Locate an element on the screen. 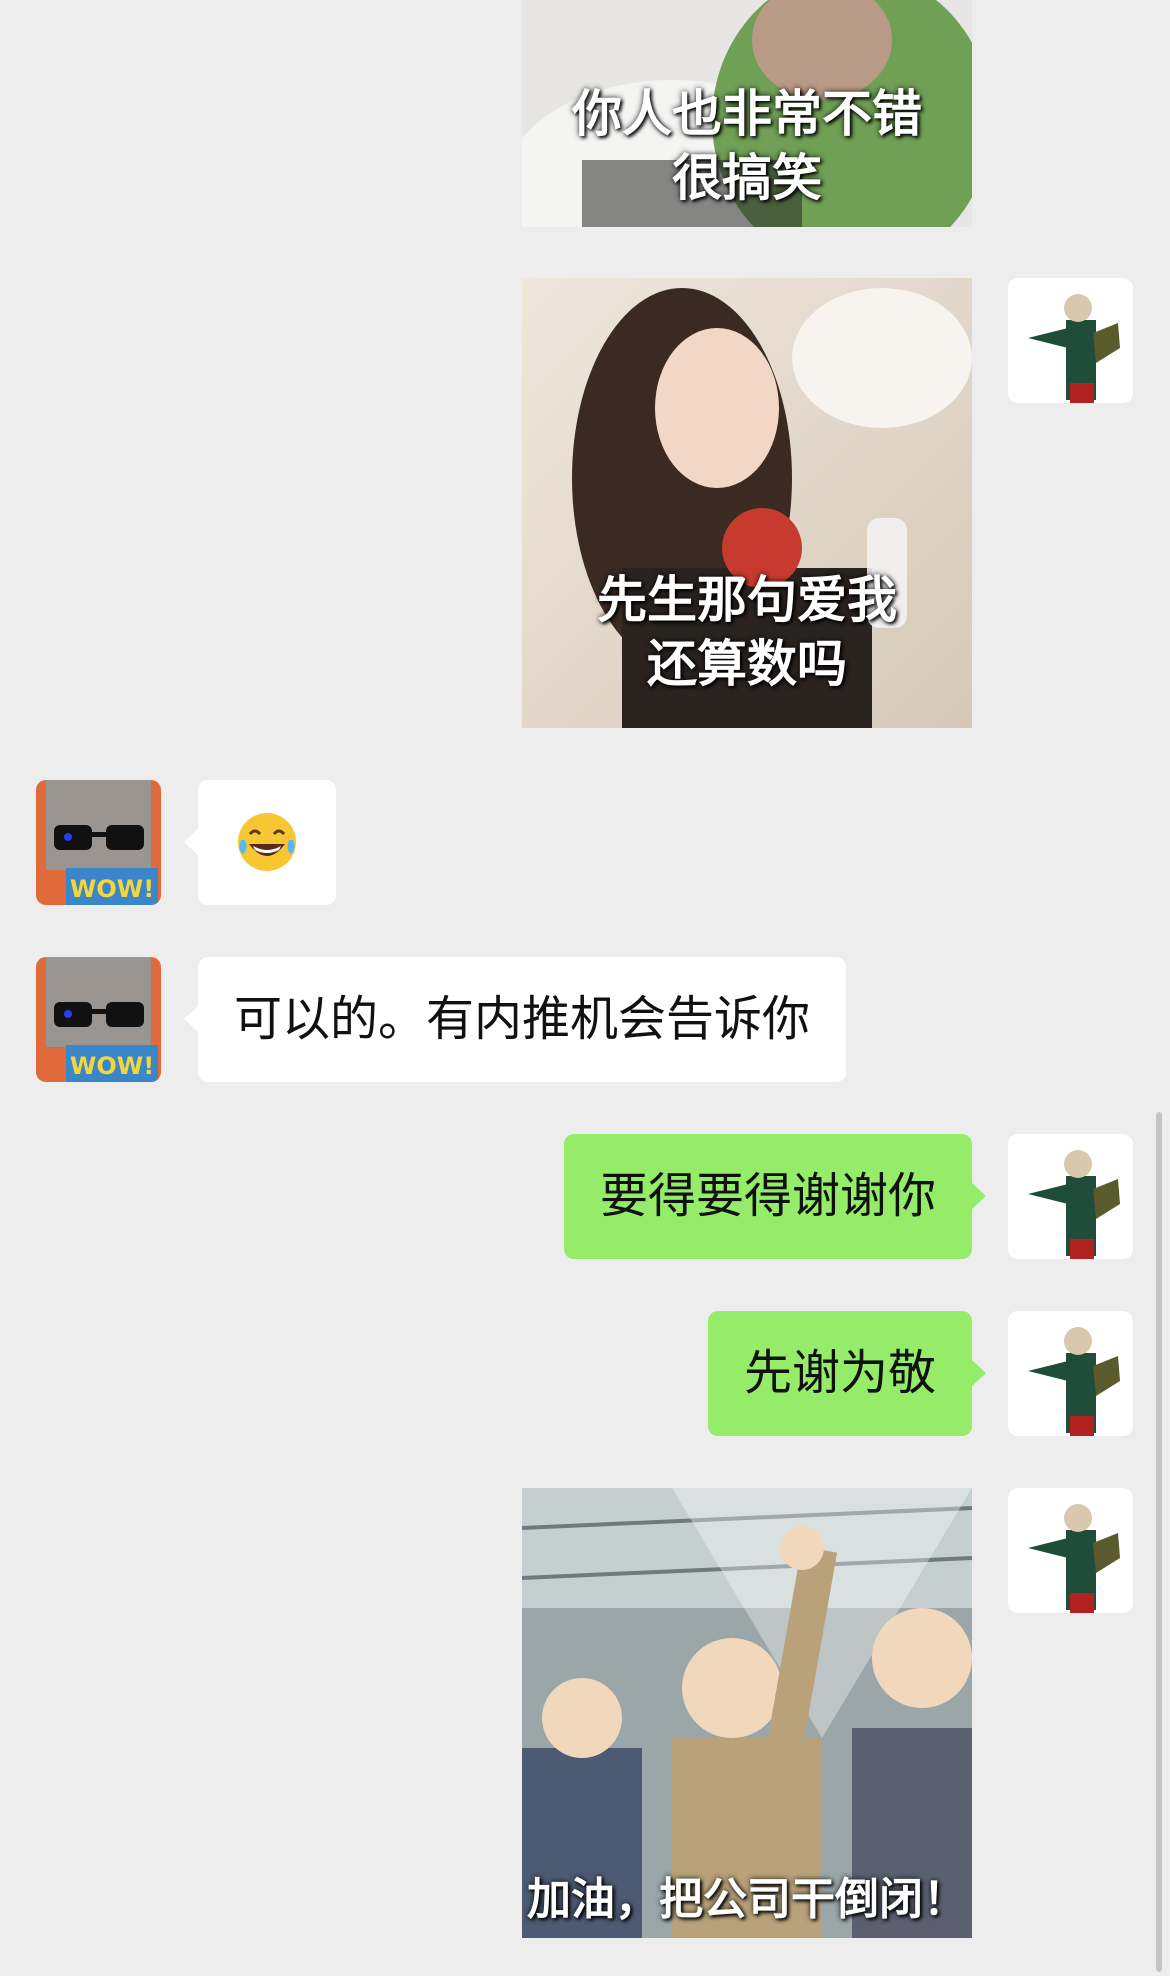 Image resolution: width=1170 pixels, height=1976 pixels. text-bubble: 可以的。有内推机会告诉你 is located at coordinates (522, 1019).